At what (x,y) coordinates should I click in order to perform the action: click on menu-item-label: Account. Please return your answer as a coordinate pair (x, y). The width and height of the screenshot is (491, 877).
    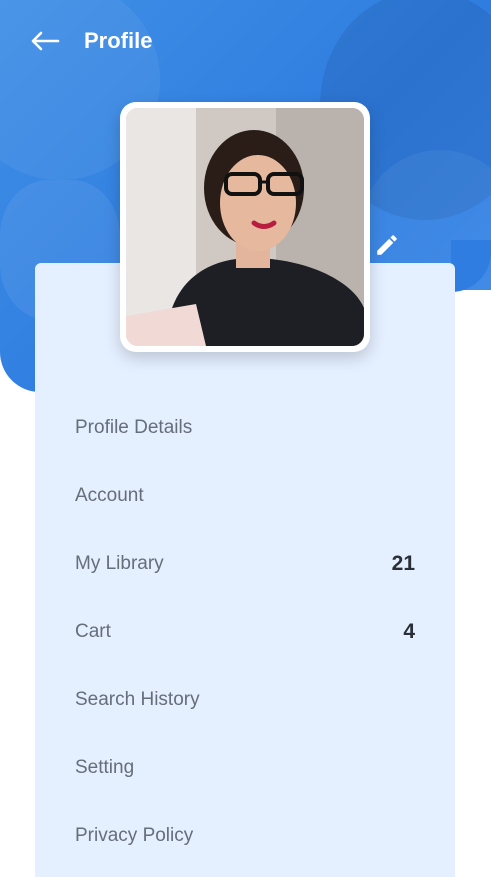
    Looking at the image, I should click on (109, 495).